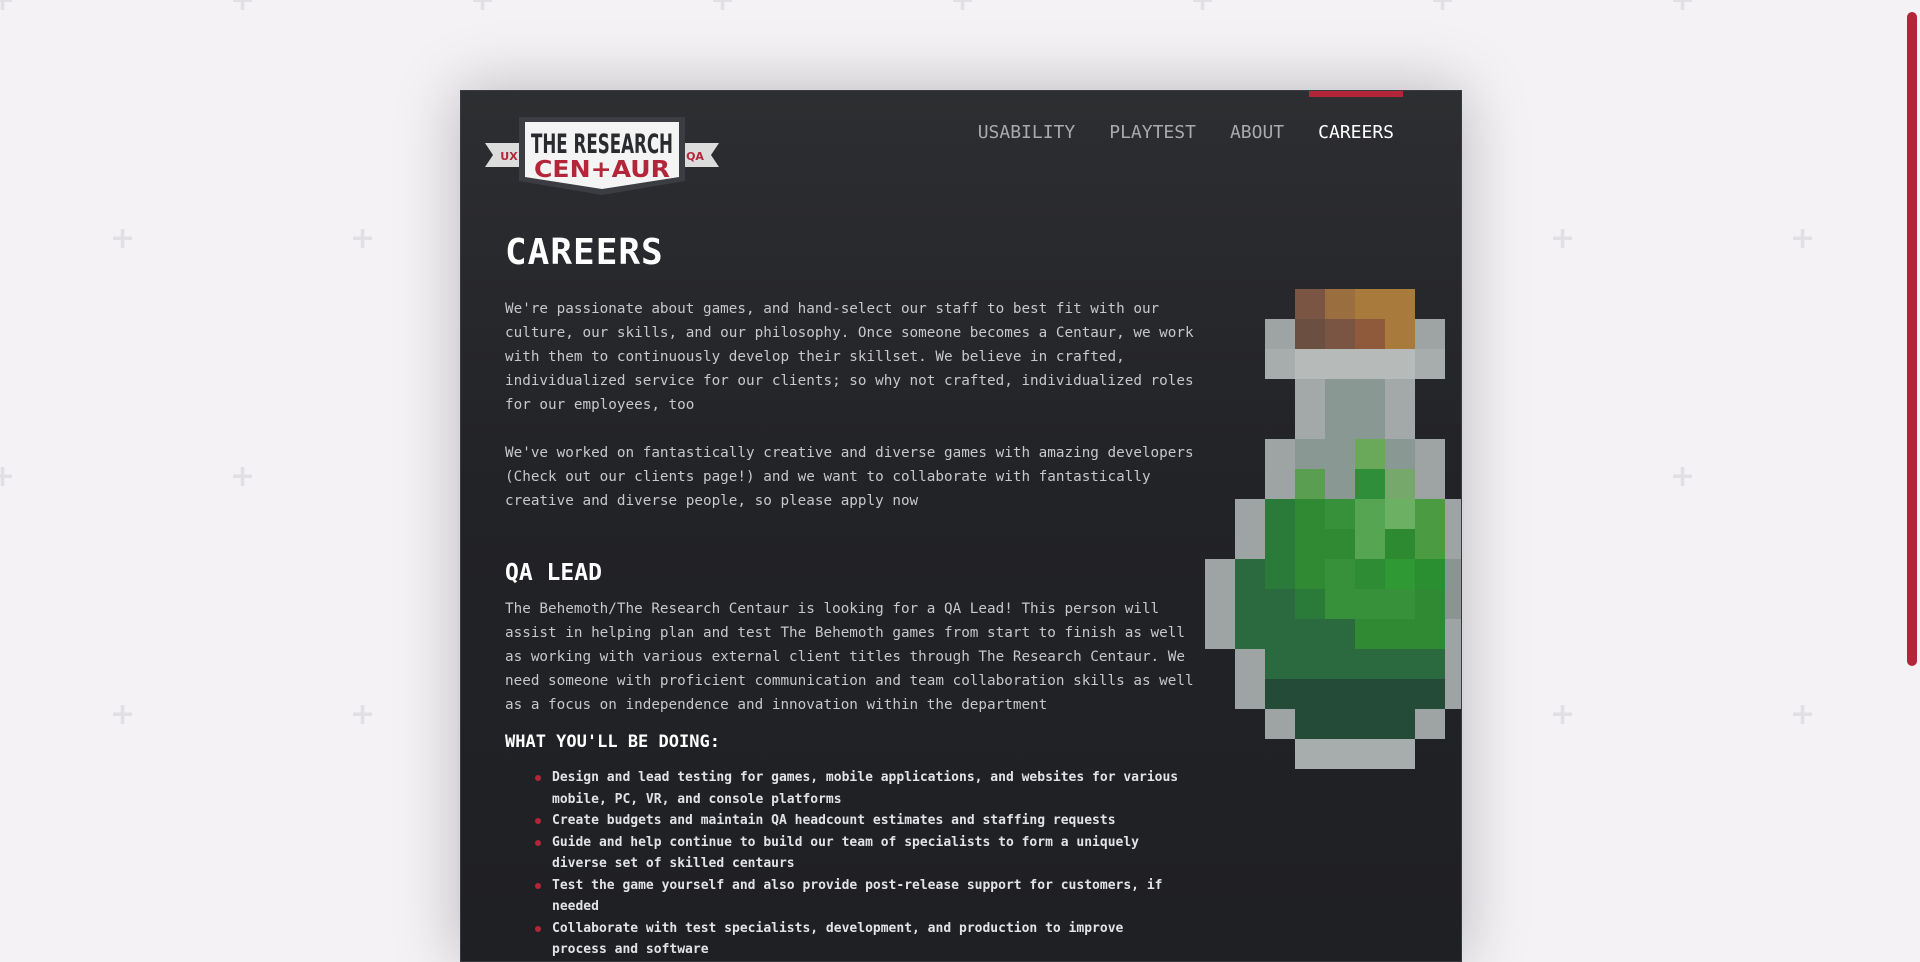 This screenshot has width=1920, height=962. Describe the element at coordinates (612, 742) in the screenshot. I see `duties-heading: WHAT YOU'LL BE DOING:` at that location.